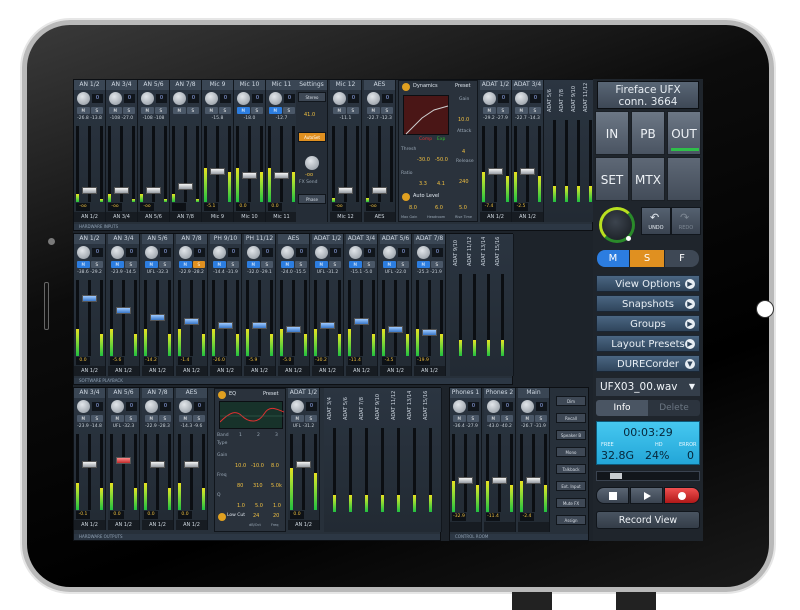 This screenshot has height=610, width=800. I want to click on control-room-button: Assign, so click(571, 520).